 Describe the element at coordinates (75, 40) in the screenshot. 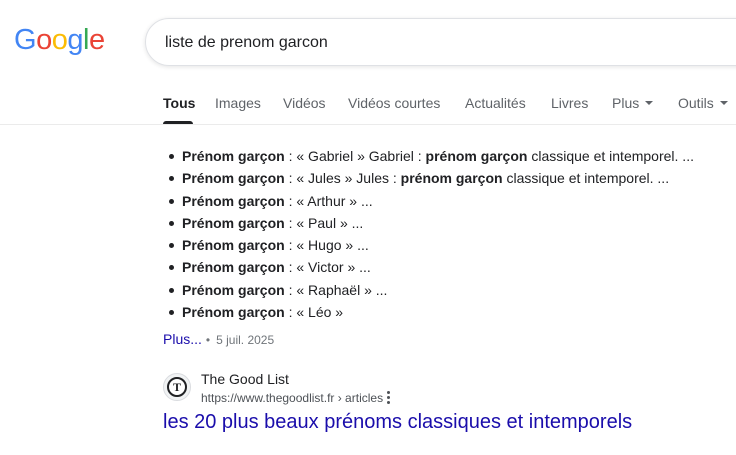

I see `logo-letter: g` at that location.